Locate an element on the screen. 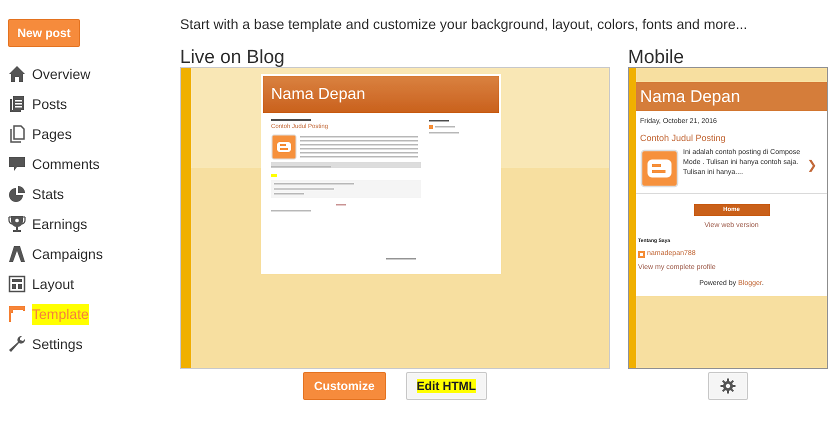 The image size is (835, 422). home-icon is located at coordinates (17, 74).